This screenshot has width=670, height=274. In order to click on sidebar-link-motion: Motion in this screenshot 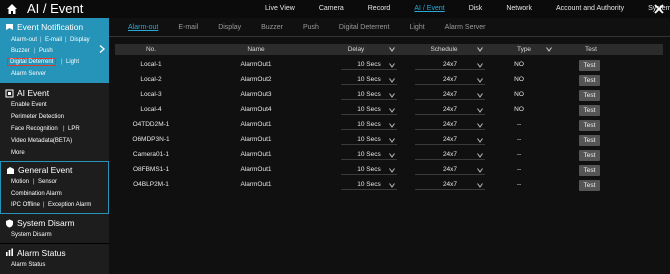, I will do `click(20, 182)`.